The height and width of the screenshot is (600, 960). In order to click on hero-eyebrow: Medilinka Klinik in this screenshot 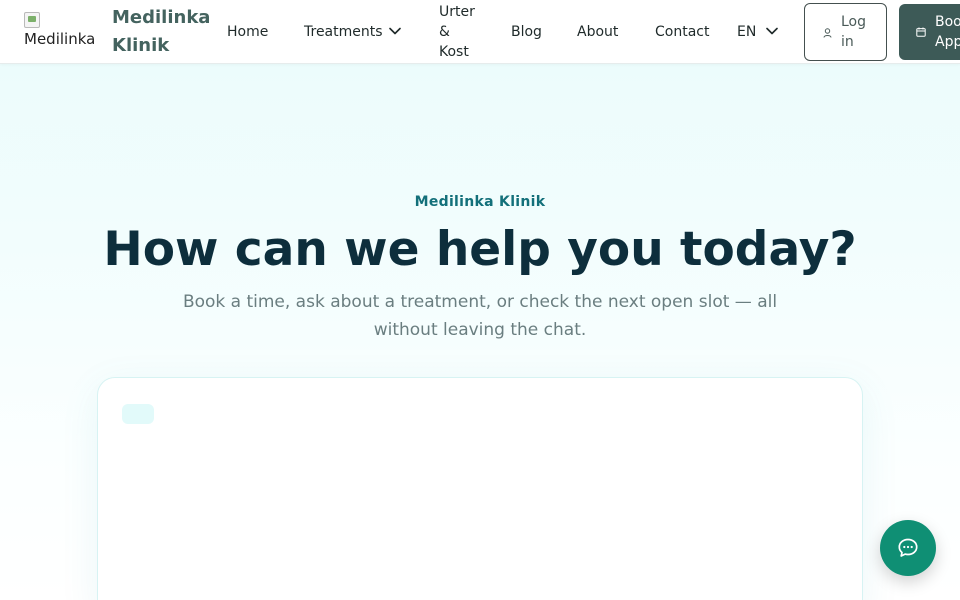, I will do `click(480, 202)`.